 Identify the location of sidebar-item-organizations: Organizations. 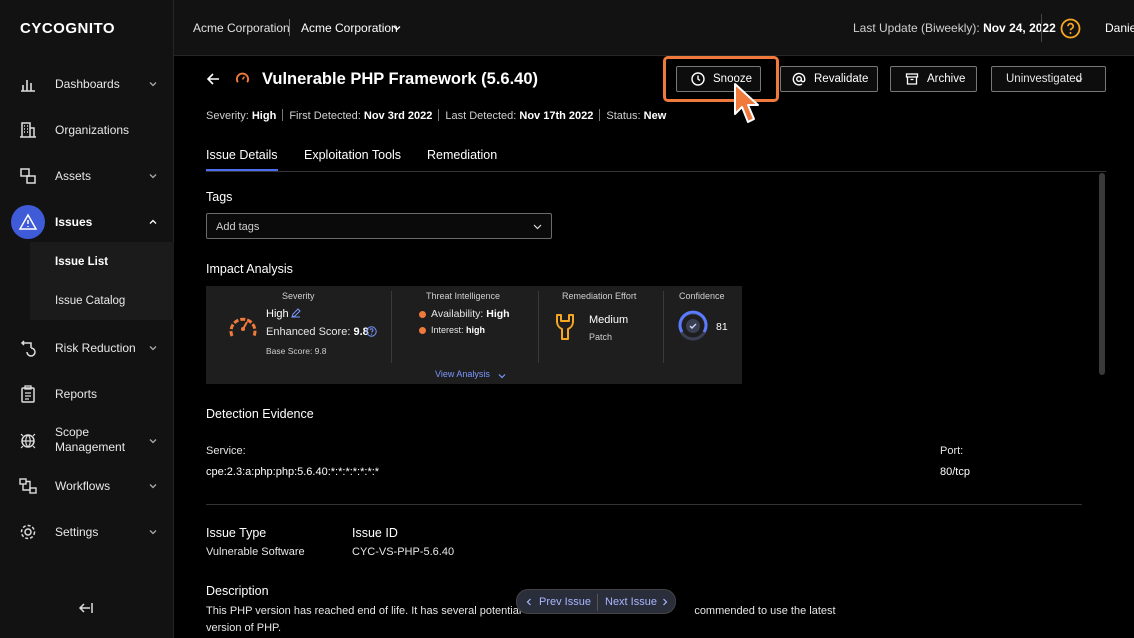
(87, 130).